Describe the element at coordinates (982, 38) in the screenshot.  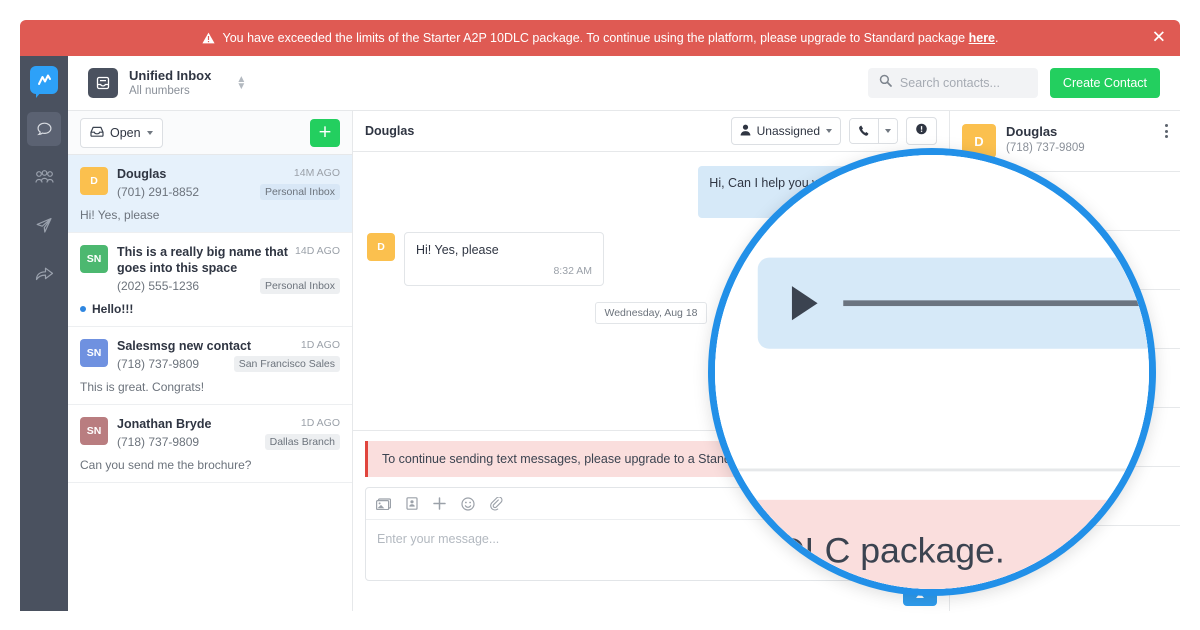
I see `banner-upgrade-link: here` at that location.